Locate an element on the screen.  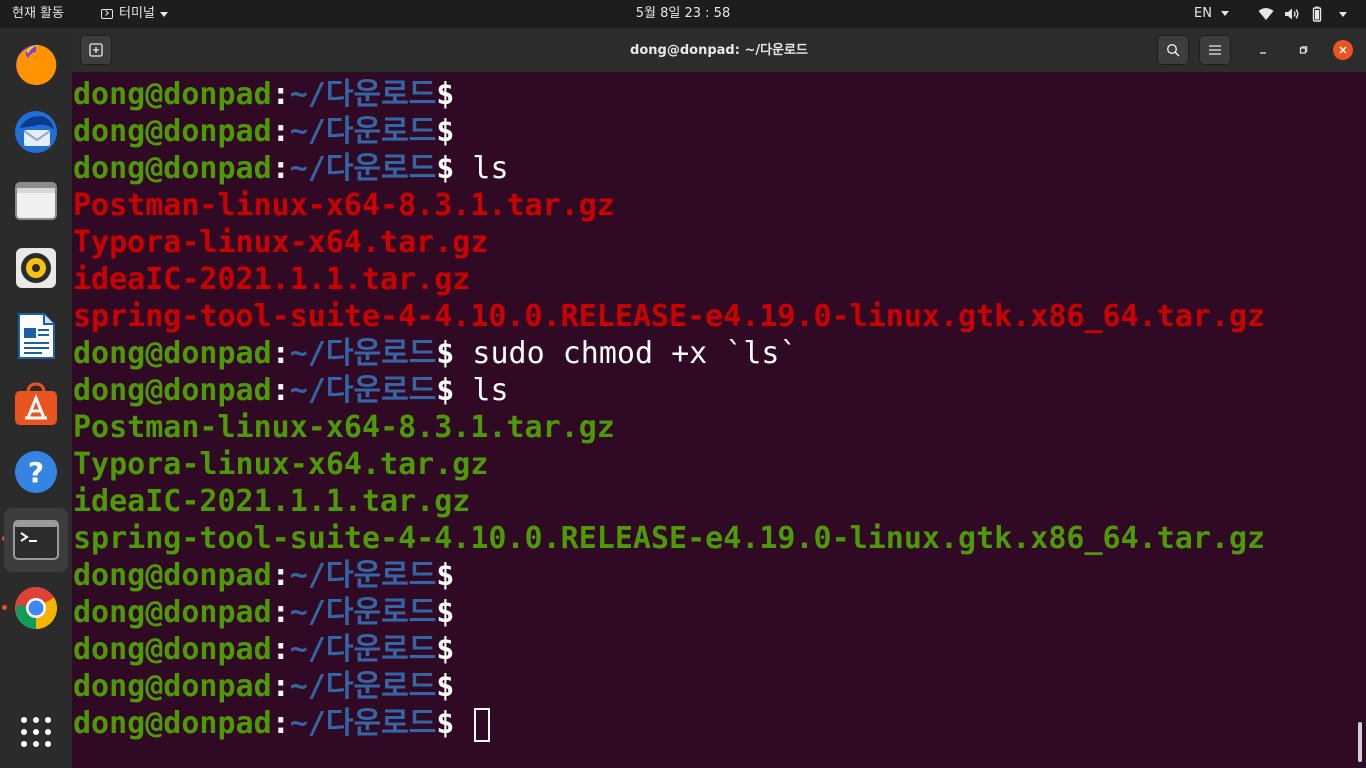
grid-icon is located at coordinates (36, 732).